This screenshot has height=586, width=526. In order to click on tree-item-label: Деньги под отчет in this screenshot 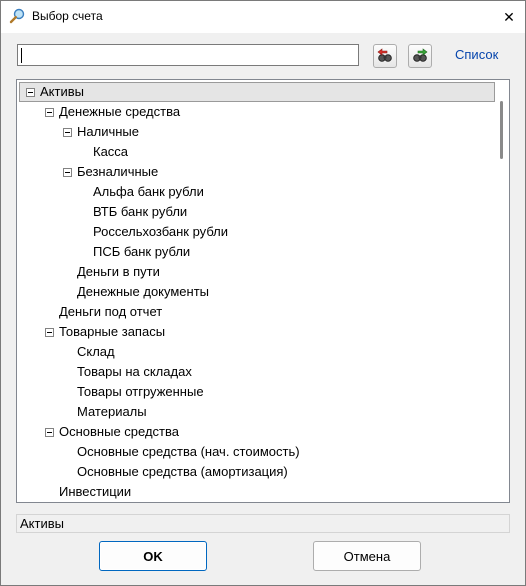, I will do `click(111, 311)`.